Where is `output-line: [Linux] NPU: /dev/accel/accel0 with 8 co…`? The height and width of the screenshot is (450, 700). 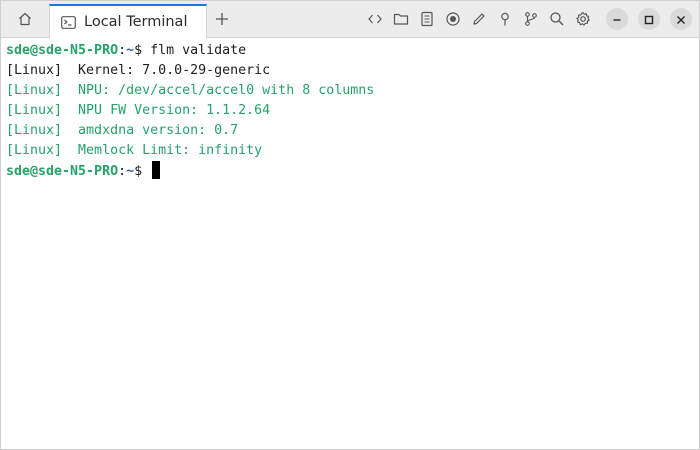
output-line: [Linux] NPU: /dev/accel/accel0 with 8 co… is located at coordinates (190, 90).